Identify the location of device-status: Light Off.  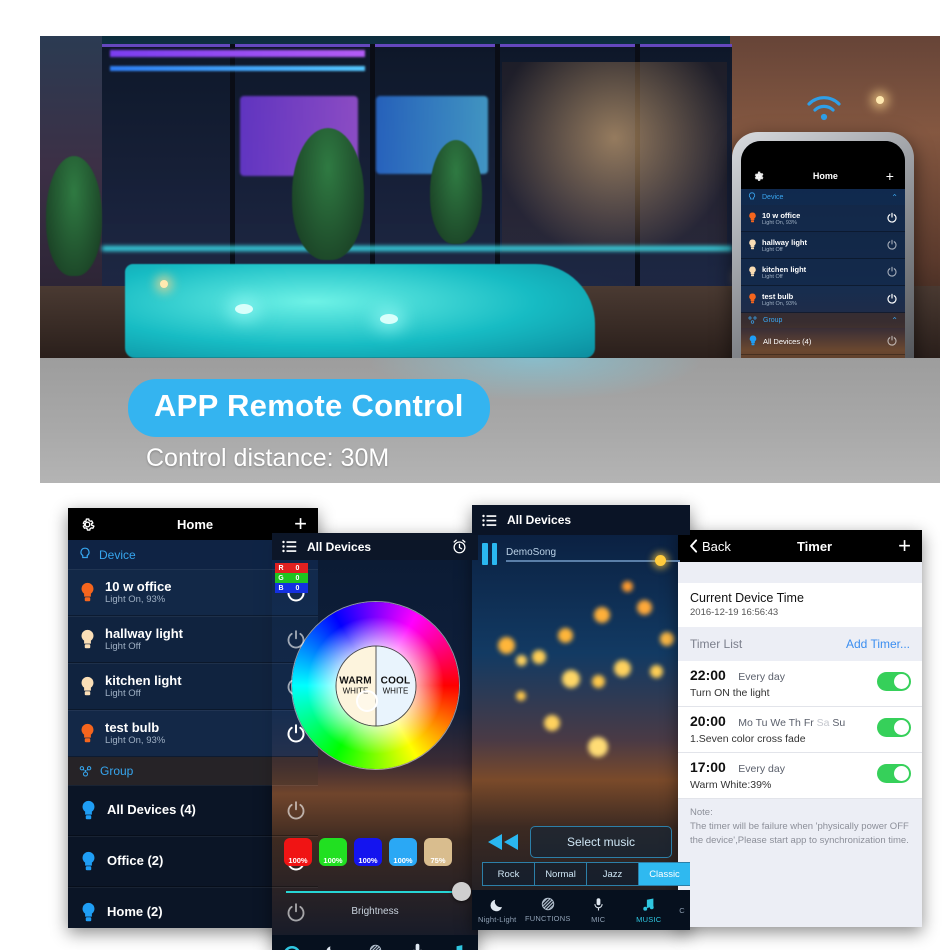
(123, 694).